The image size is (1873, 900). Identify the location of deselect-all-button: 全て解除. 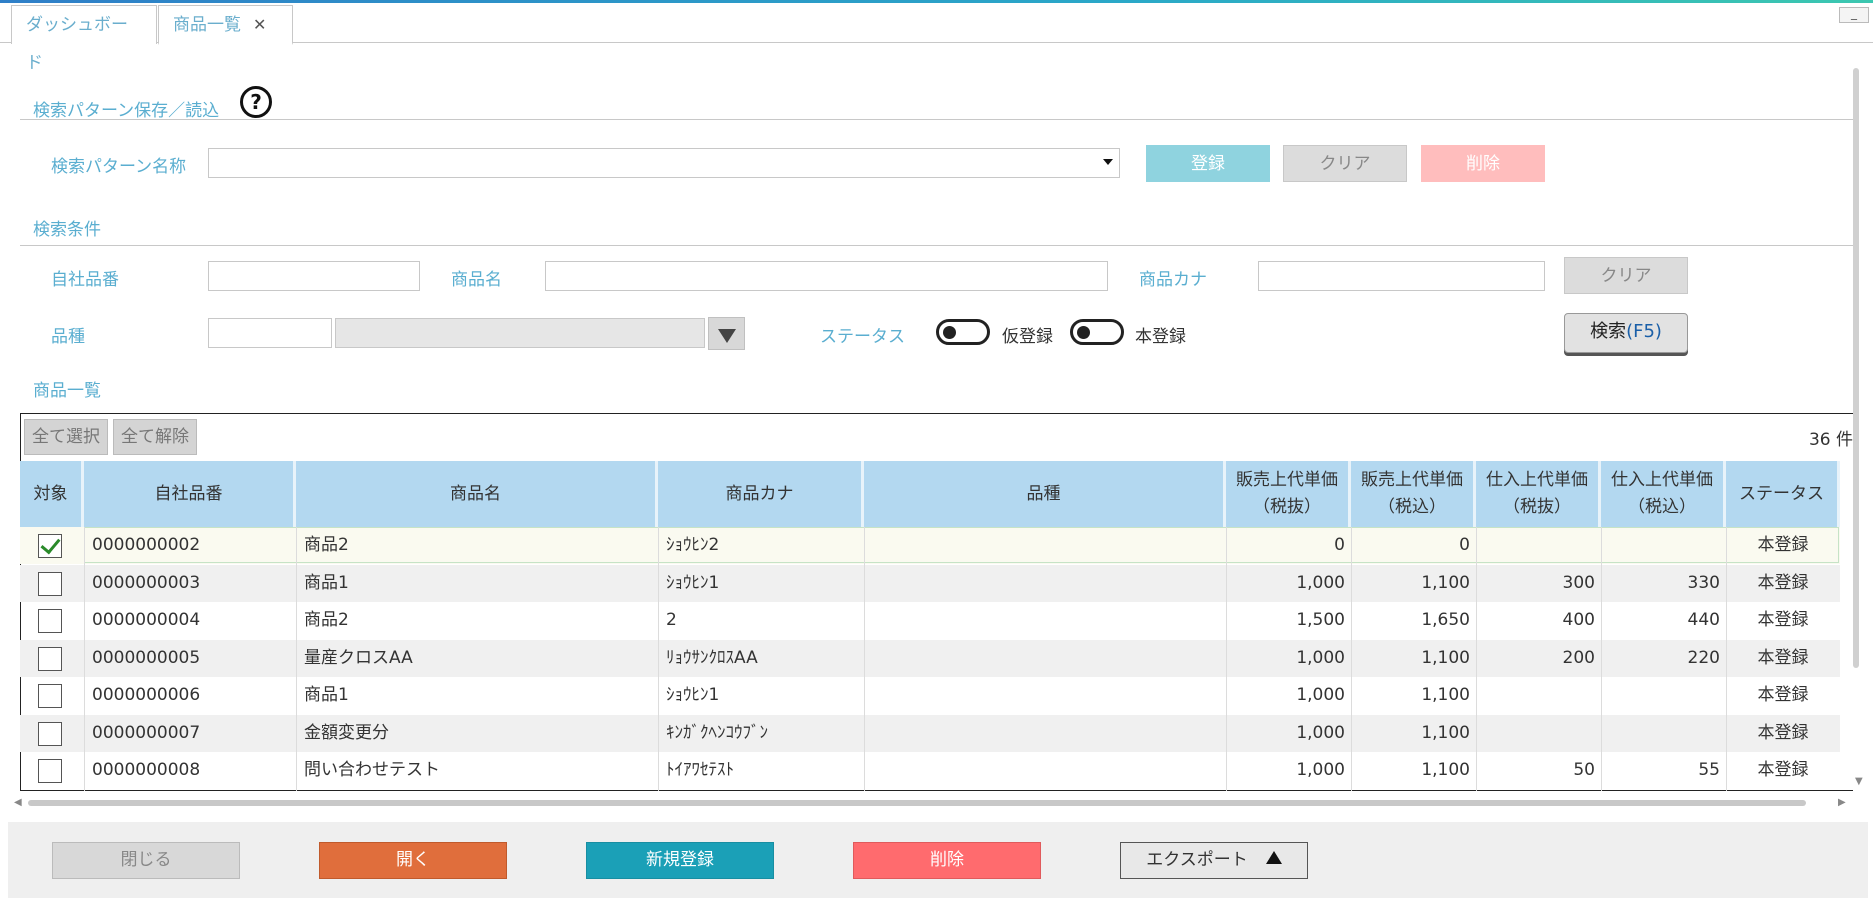
(155, 437).